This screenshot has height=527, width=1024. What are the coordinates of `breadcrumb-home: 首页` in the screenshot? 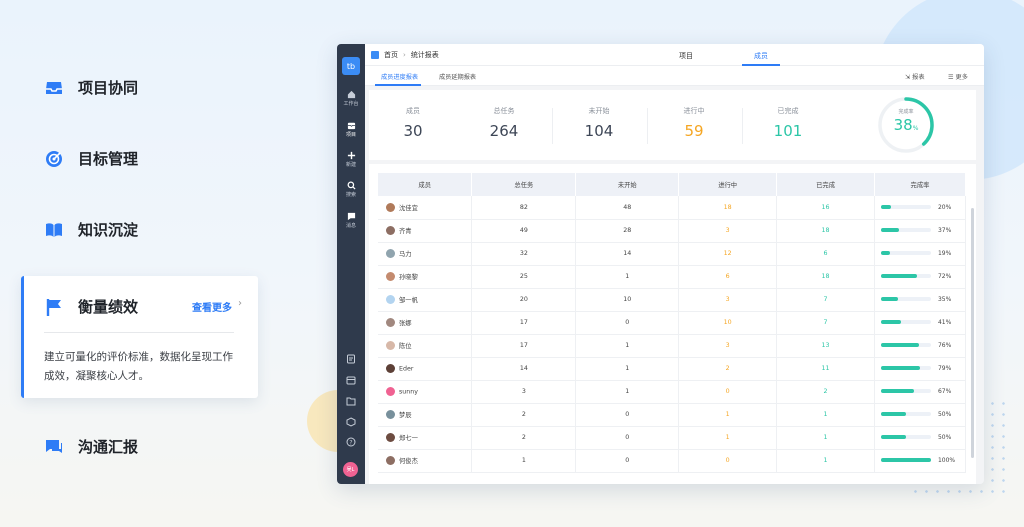 It's located at (391, 55).